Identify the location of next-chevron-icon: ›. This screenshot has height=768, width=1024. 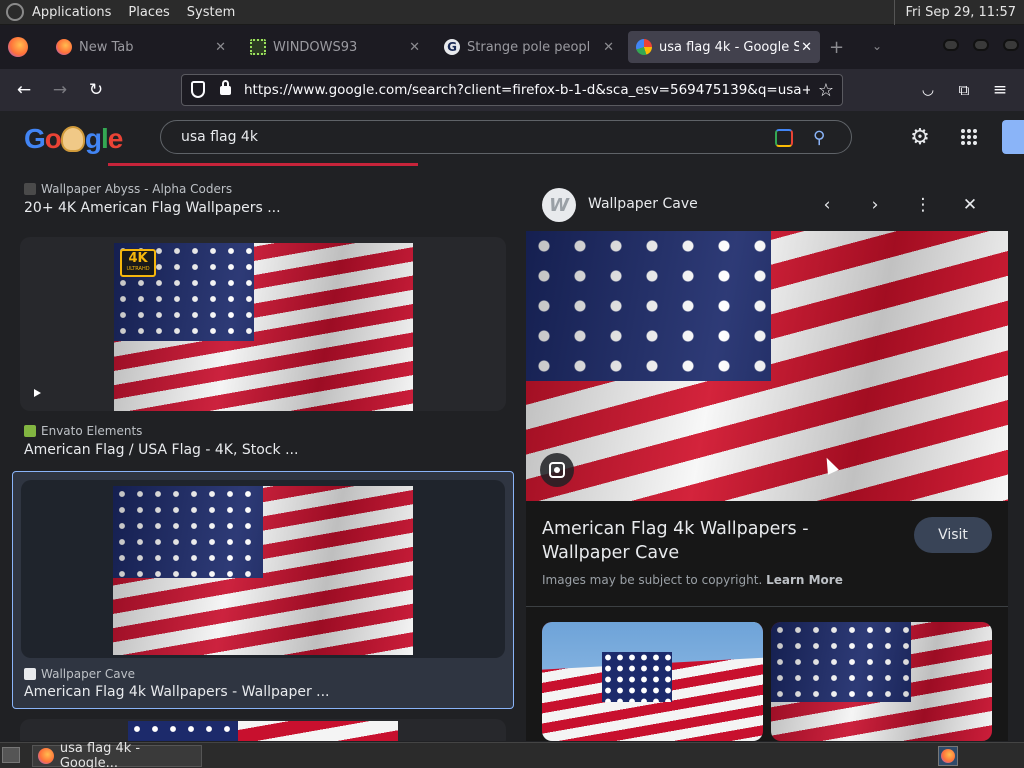
(875, 205).